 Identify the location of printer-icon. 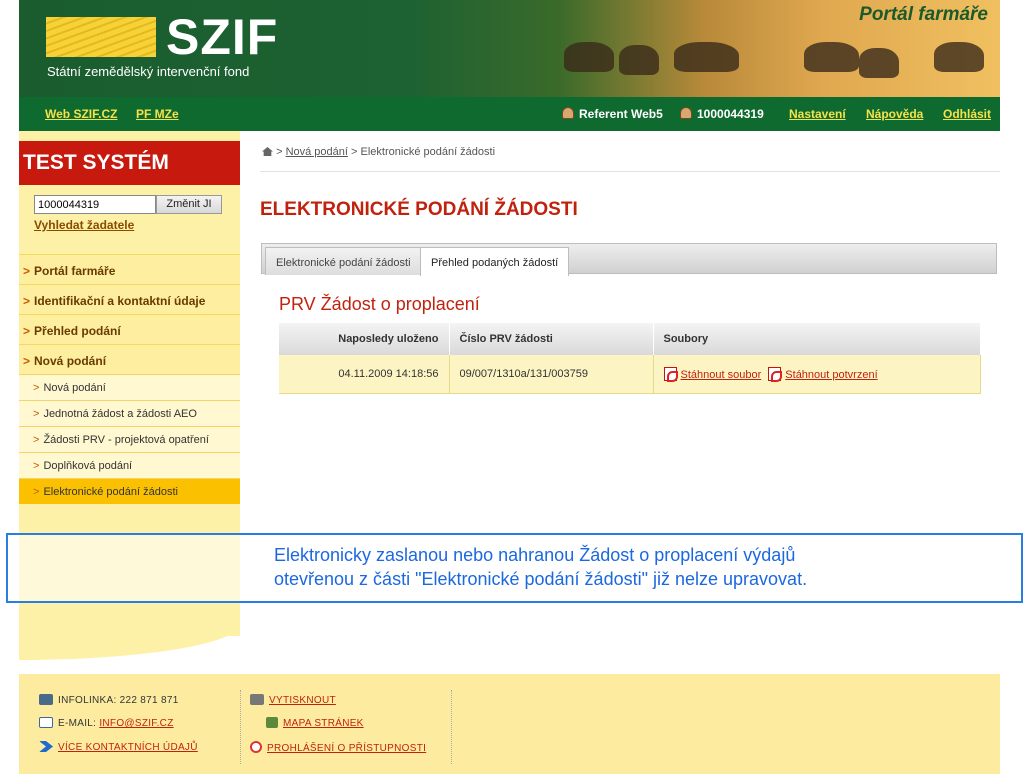
(257, 699).